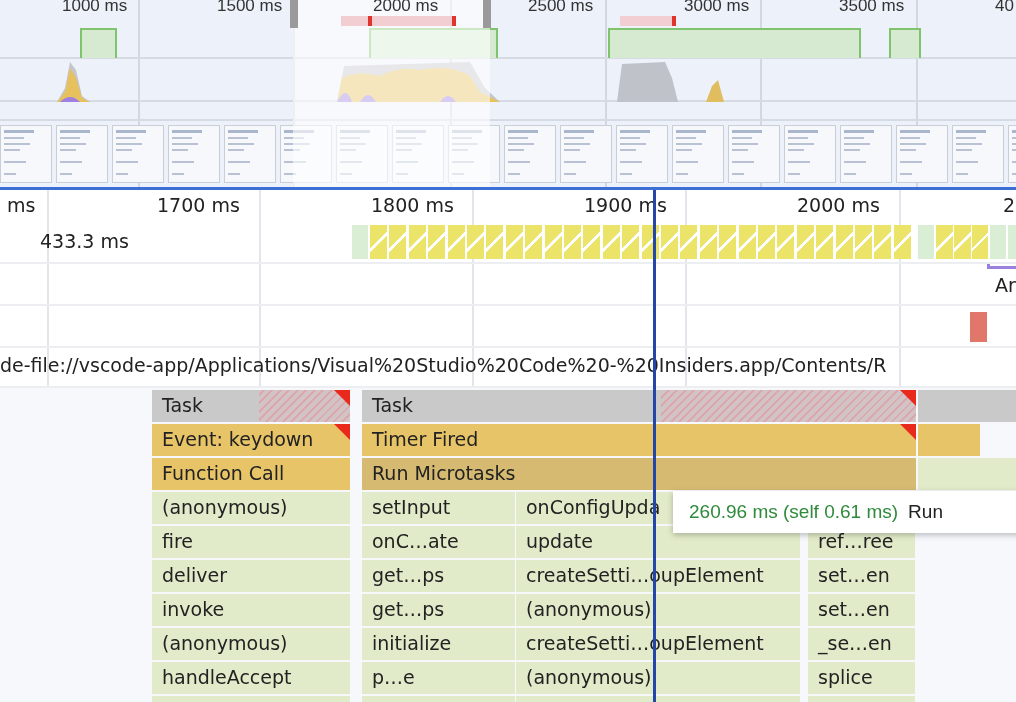  What do you see at coordinates (251, 474) in the screenshot?
I see `flame-block: Function Call` at bounding box center [251, 474].